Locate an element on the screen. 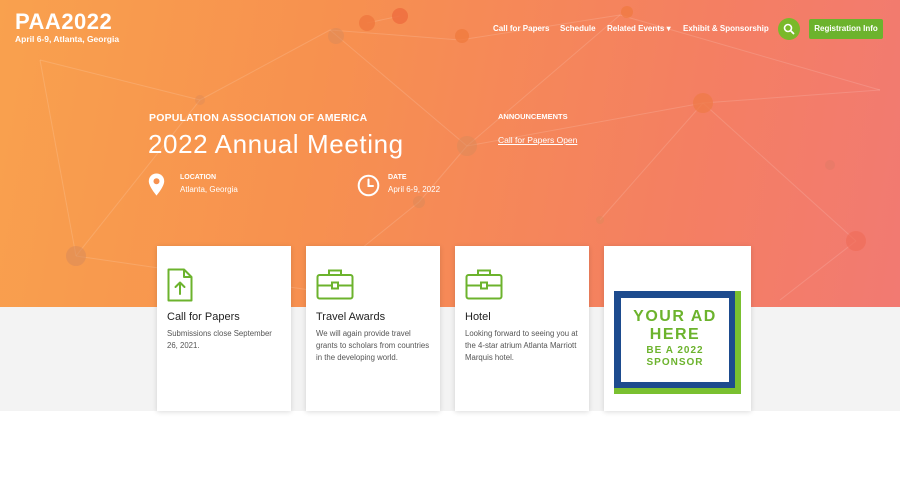 The height and width of the screenshot is (488, 900). registration-info-button: Registration Info is located at coordinates (846, 29).